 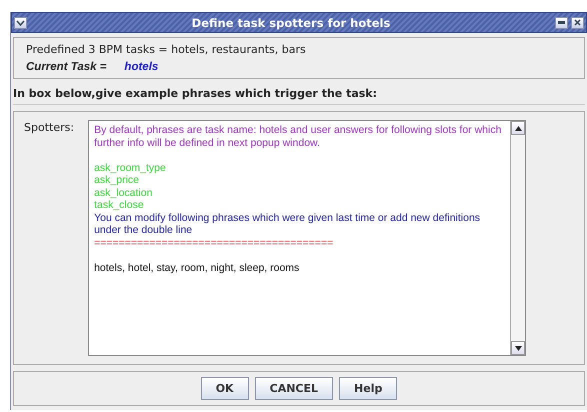 What do you see at coordinates (517, 238) in the screenshot?
I see `scrollbar` at bounding box center [517, 238].